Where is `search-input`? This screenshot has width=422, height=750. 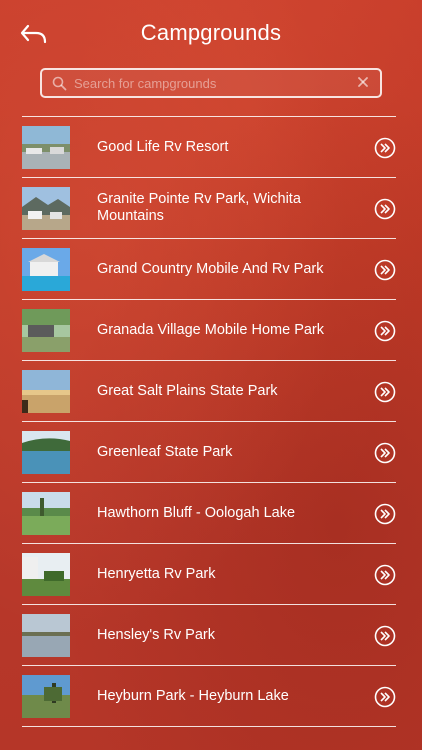 search-input is located at coordinates (209, 83).